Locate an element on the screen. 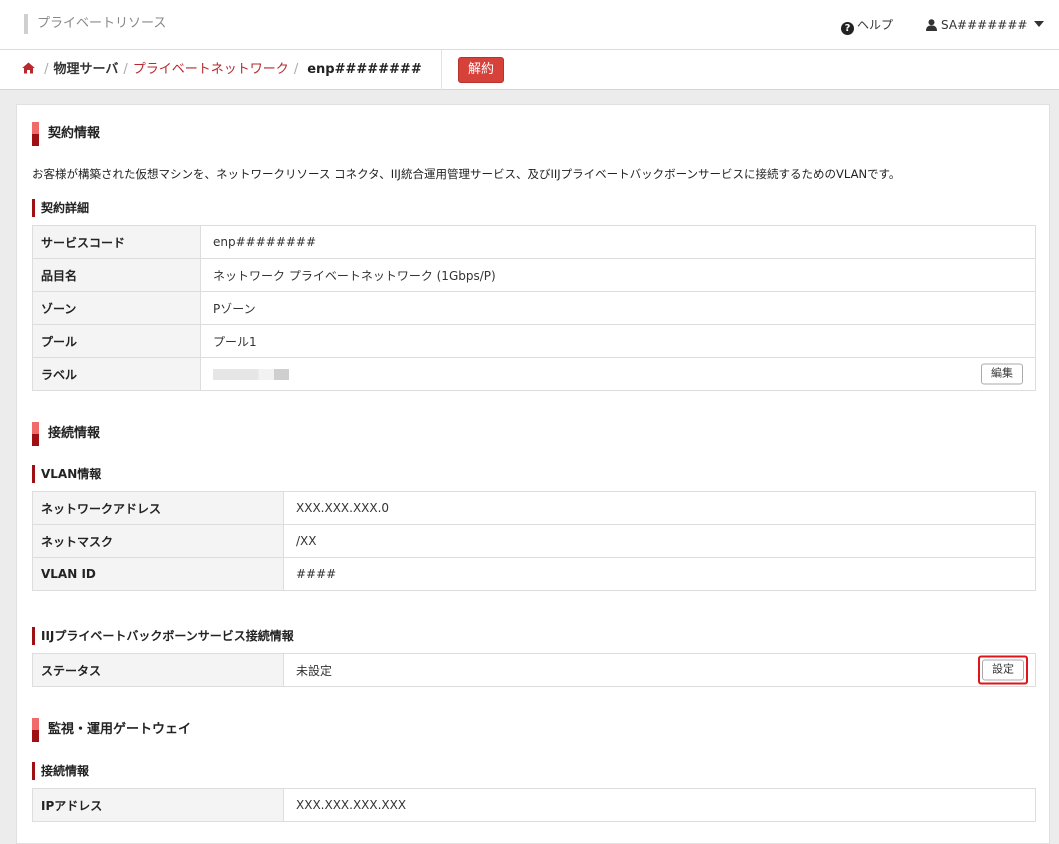 The width and height of the screenshot is (1059, 844). breadcrumb-item-physical-server: 物理サーバ is located at coordinates (86, 69).